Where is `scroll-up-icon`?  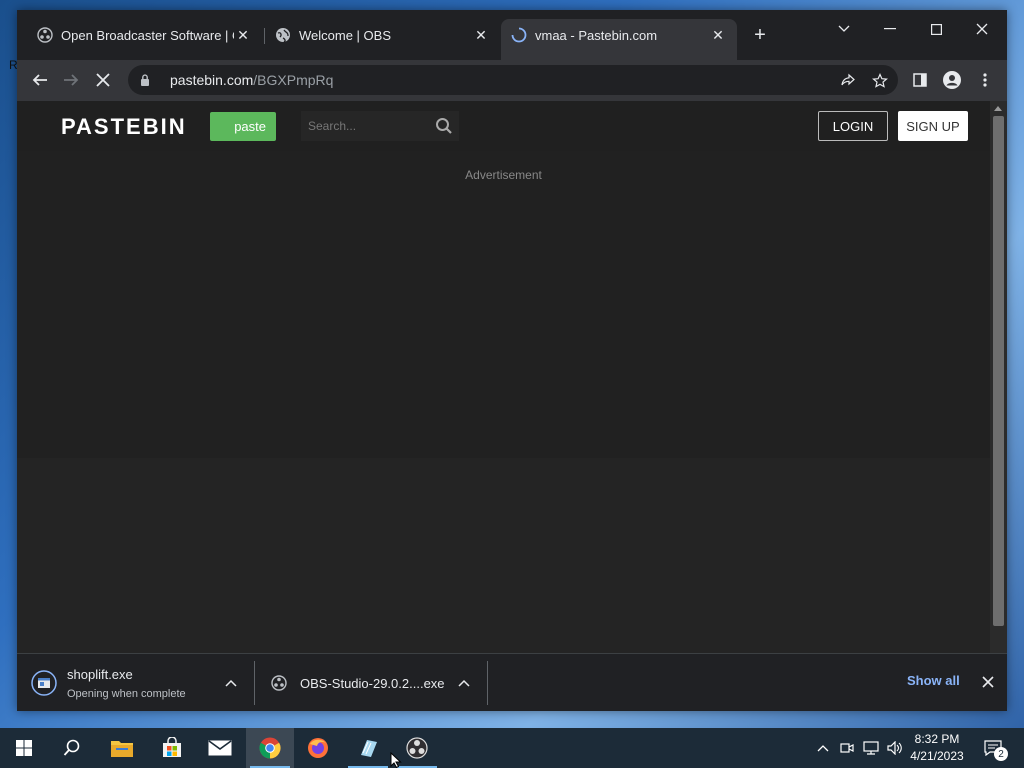 scroll-up-icon is located at coordinates (998, 108).